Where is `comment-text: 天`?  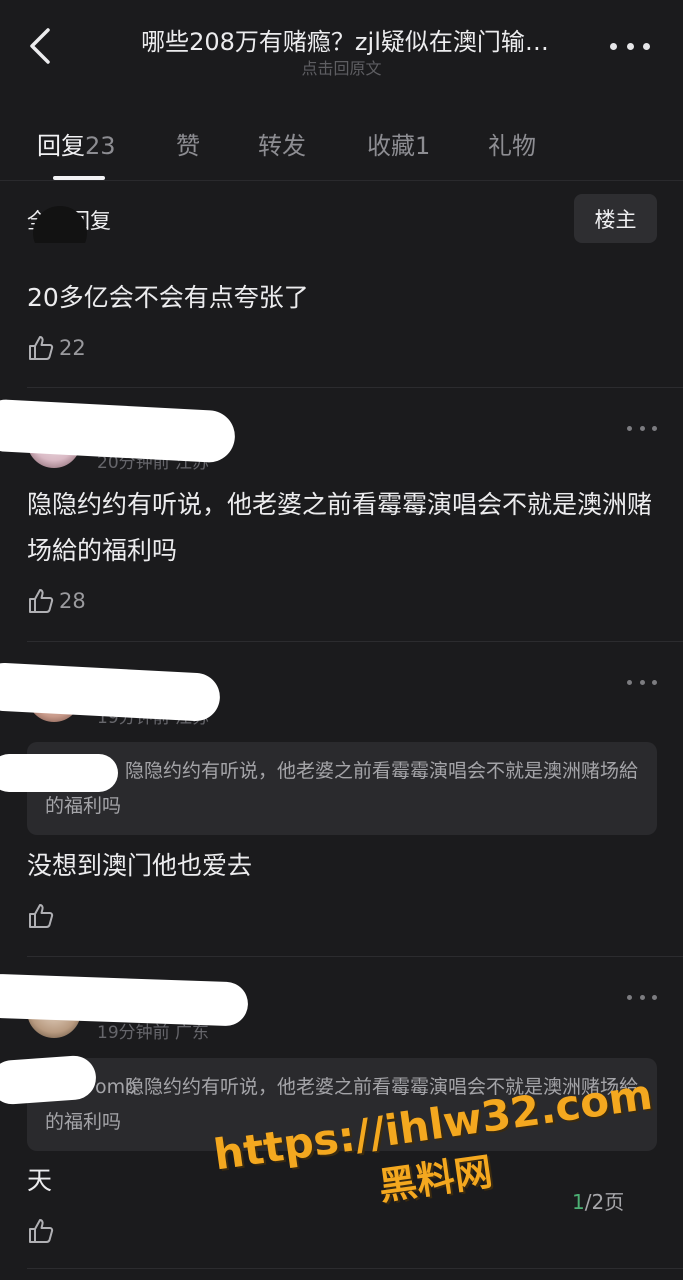
comment-text: 天 is located at coordinates (40, 1180).